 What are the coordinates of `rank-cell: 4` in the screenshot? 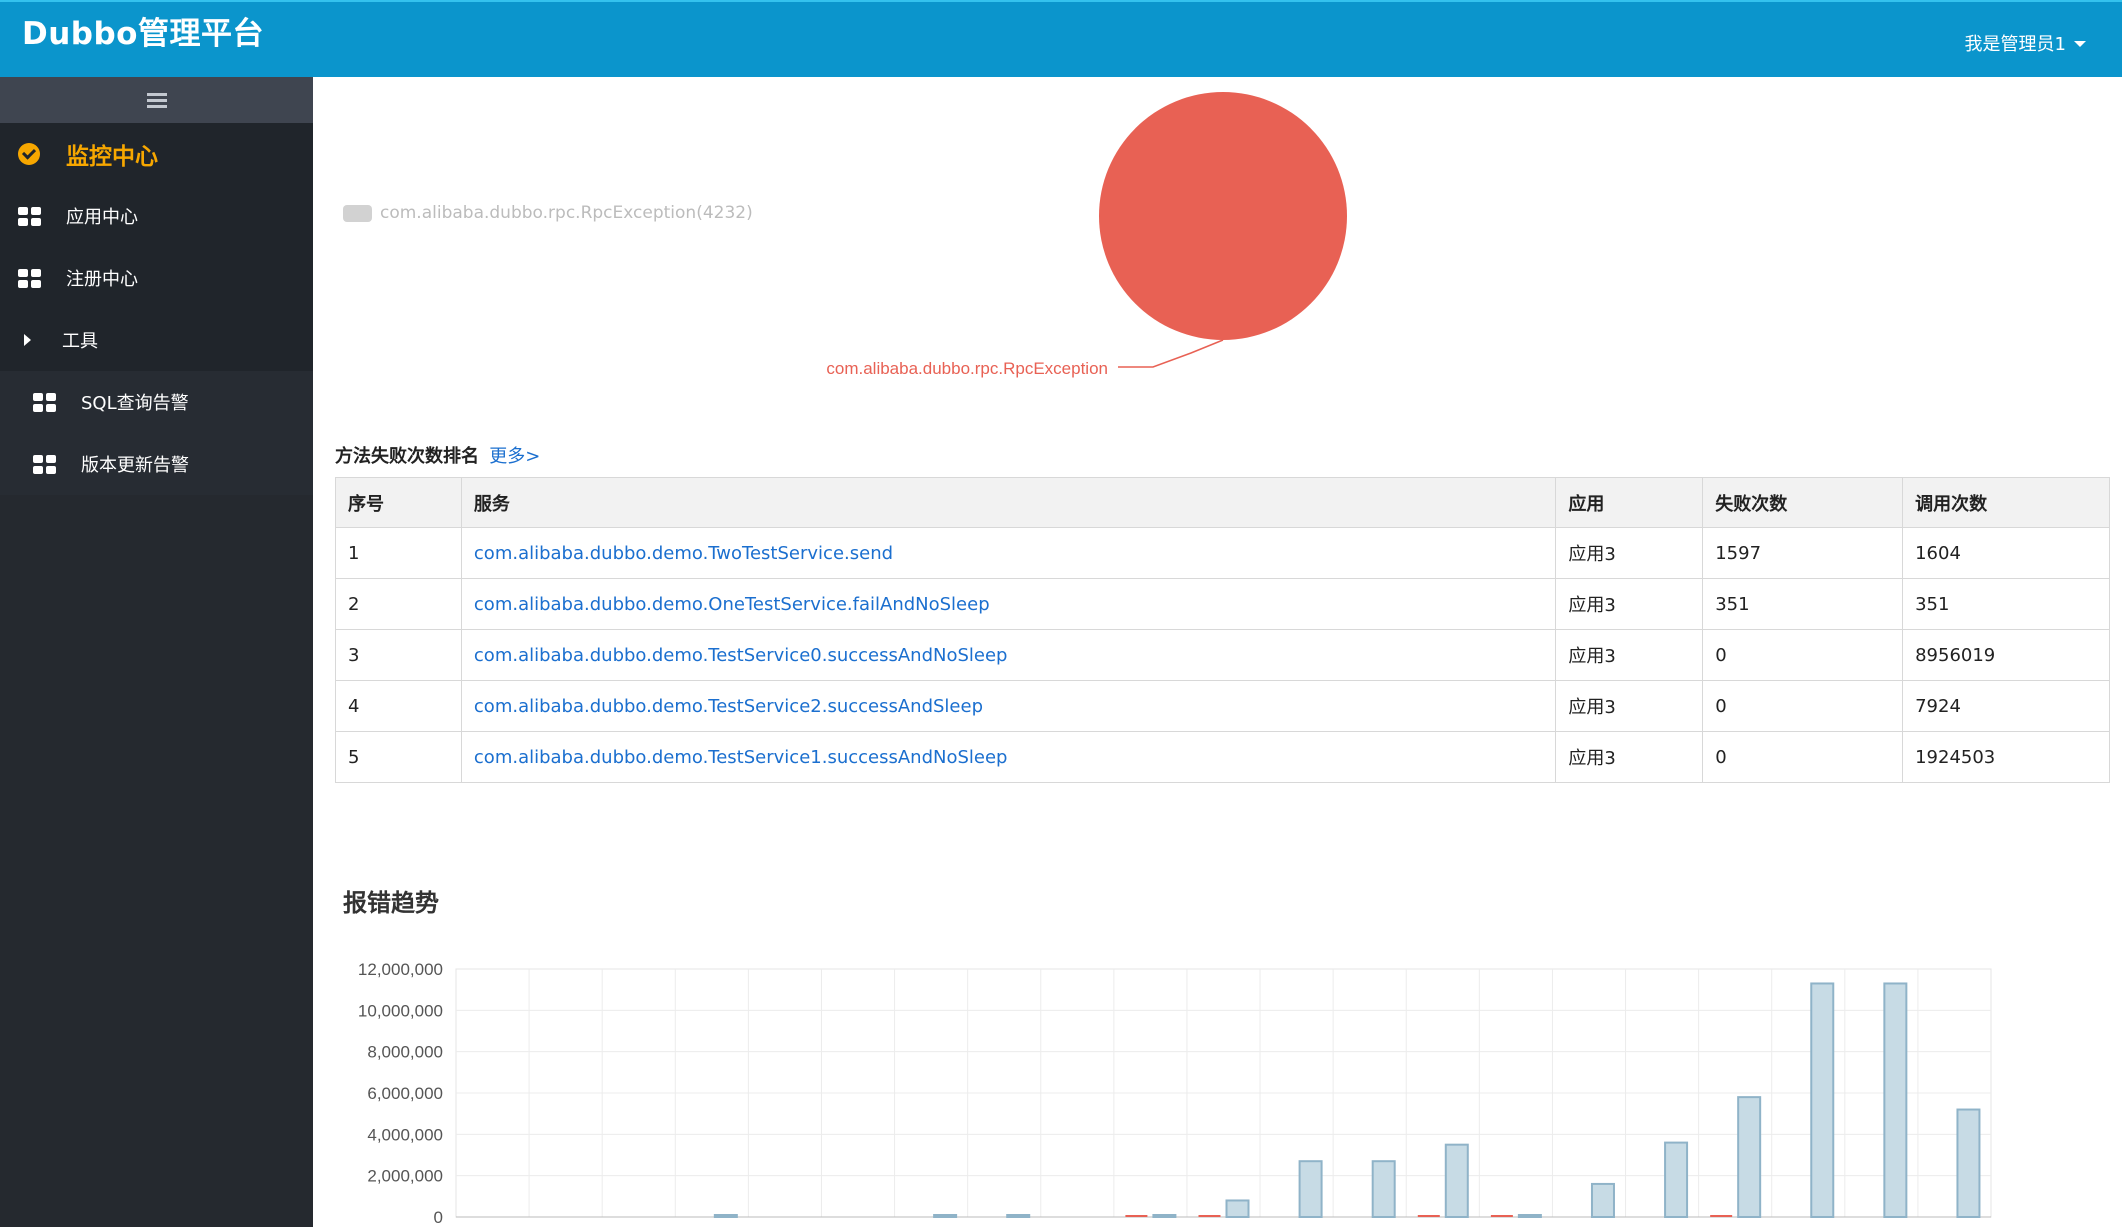 It's located at (398, 706).